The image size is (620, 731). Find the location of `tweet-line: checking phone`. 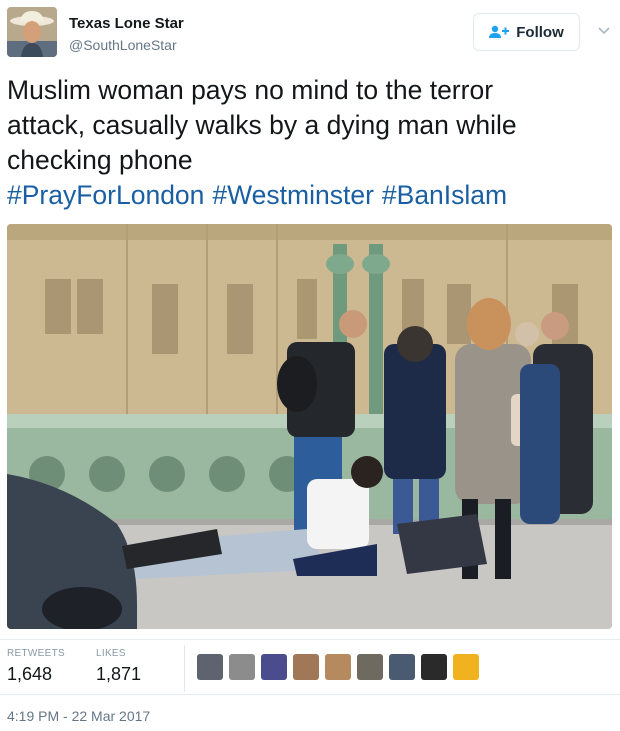

tweet-line: checking phone is located at coordinates (100, 160).